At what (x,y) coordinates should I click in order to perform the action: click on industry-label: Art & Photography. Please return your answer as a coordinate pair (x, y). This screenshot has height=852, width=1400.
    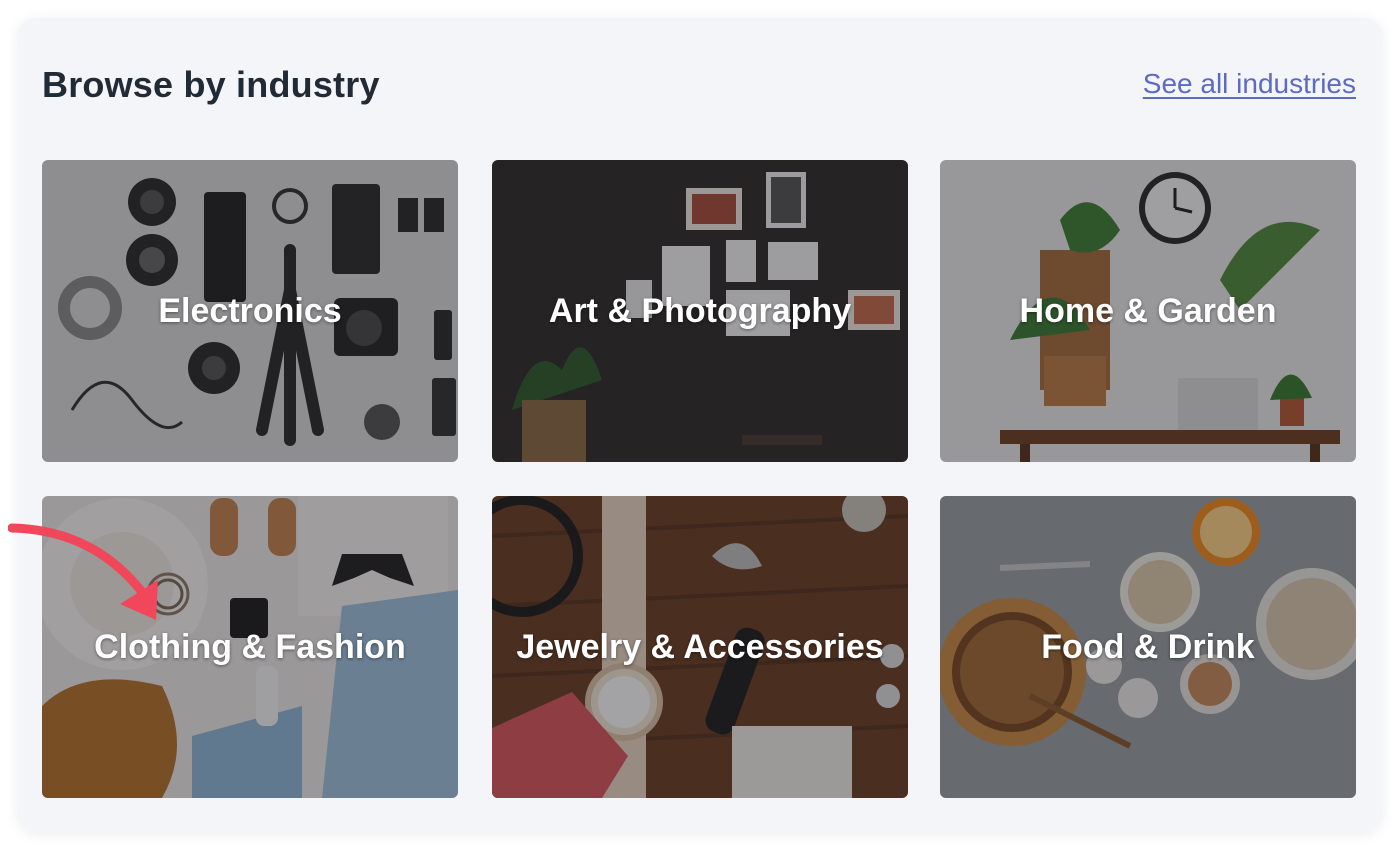
    Looking at the image, I should click on (700, 311).